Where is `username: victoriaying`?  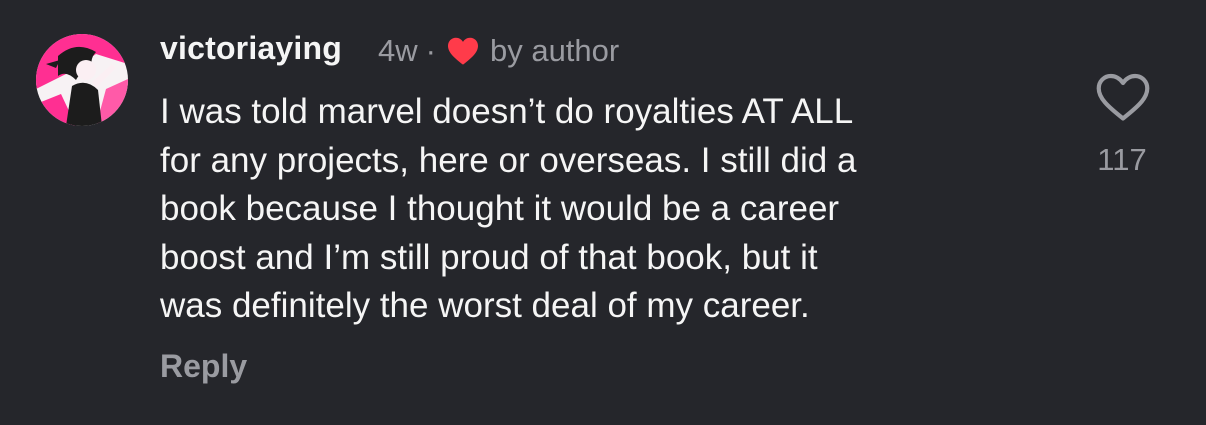
username: victoriaying is located at coordinates (251, 48).